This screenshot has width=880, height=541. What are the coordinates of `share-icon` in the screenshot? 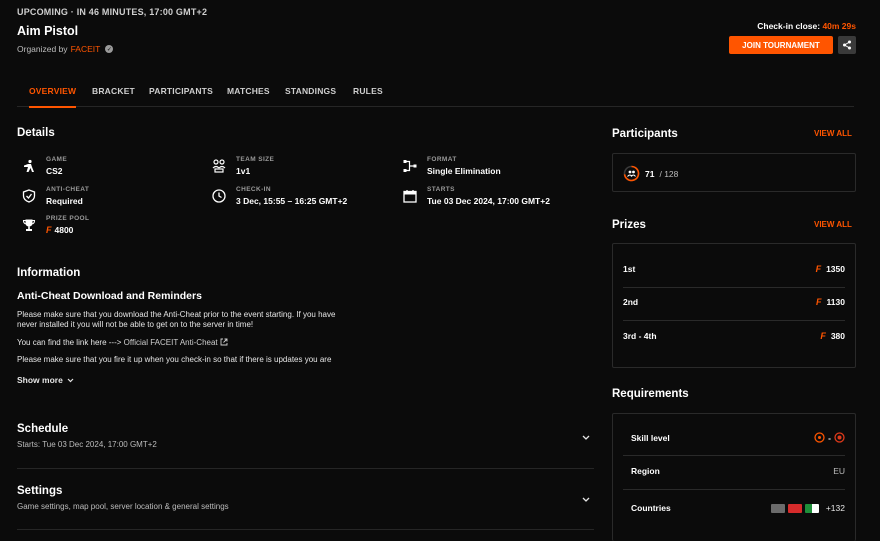 It's located at (847, 45).